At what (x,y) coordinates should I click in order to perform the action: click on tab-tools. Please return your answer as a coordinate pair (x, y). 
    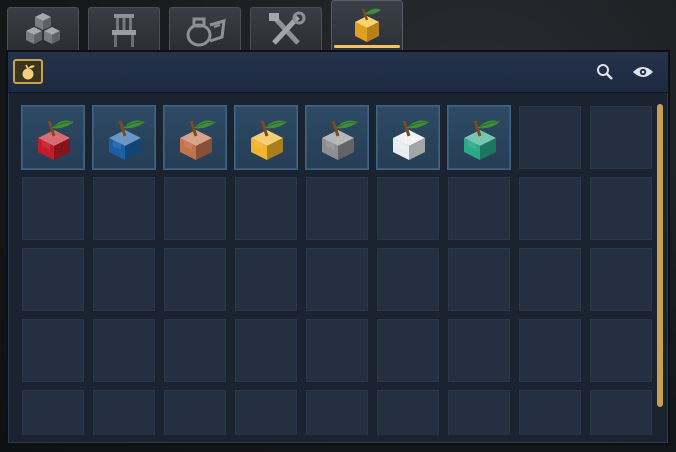
    Looking at the image, I should click on (286, 29).